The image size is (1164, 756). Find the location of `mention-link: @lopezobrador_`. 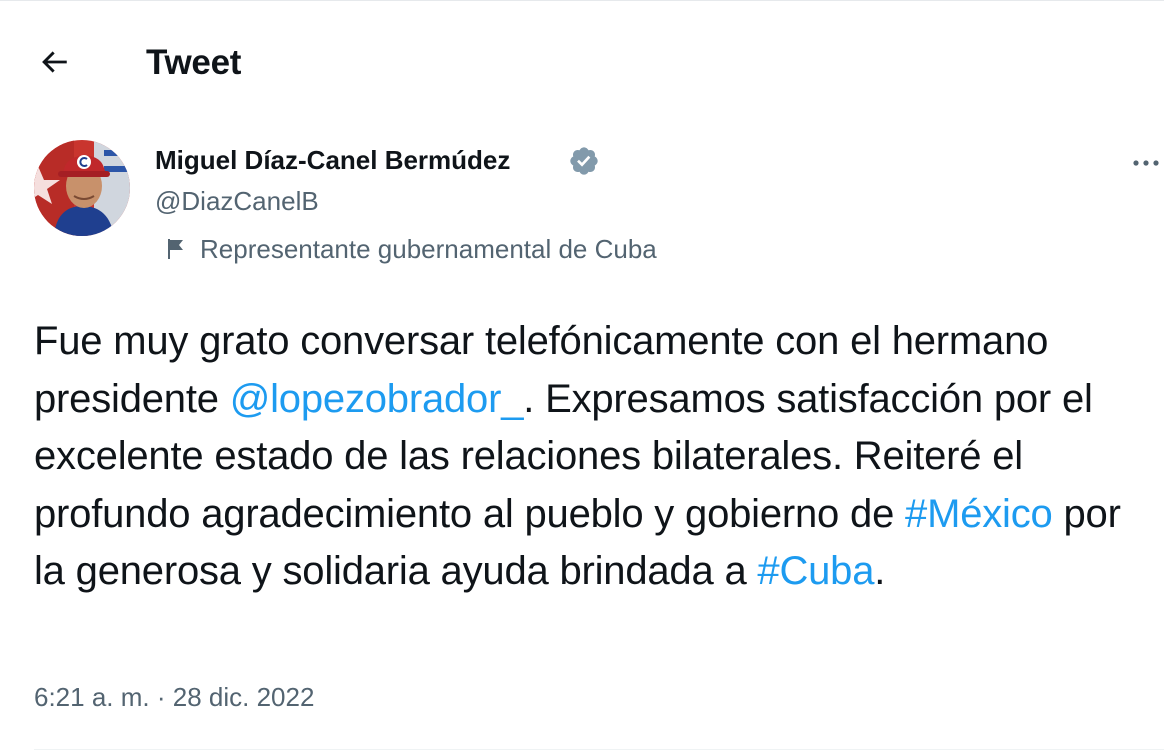

mention-link: @lopezobrador_ is located at coordinates (377, 399).